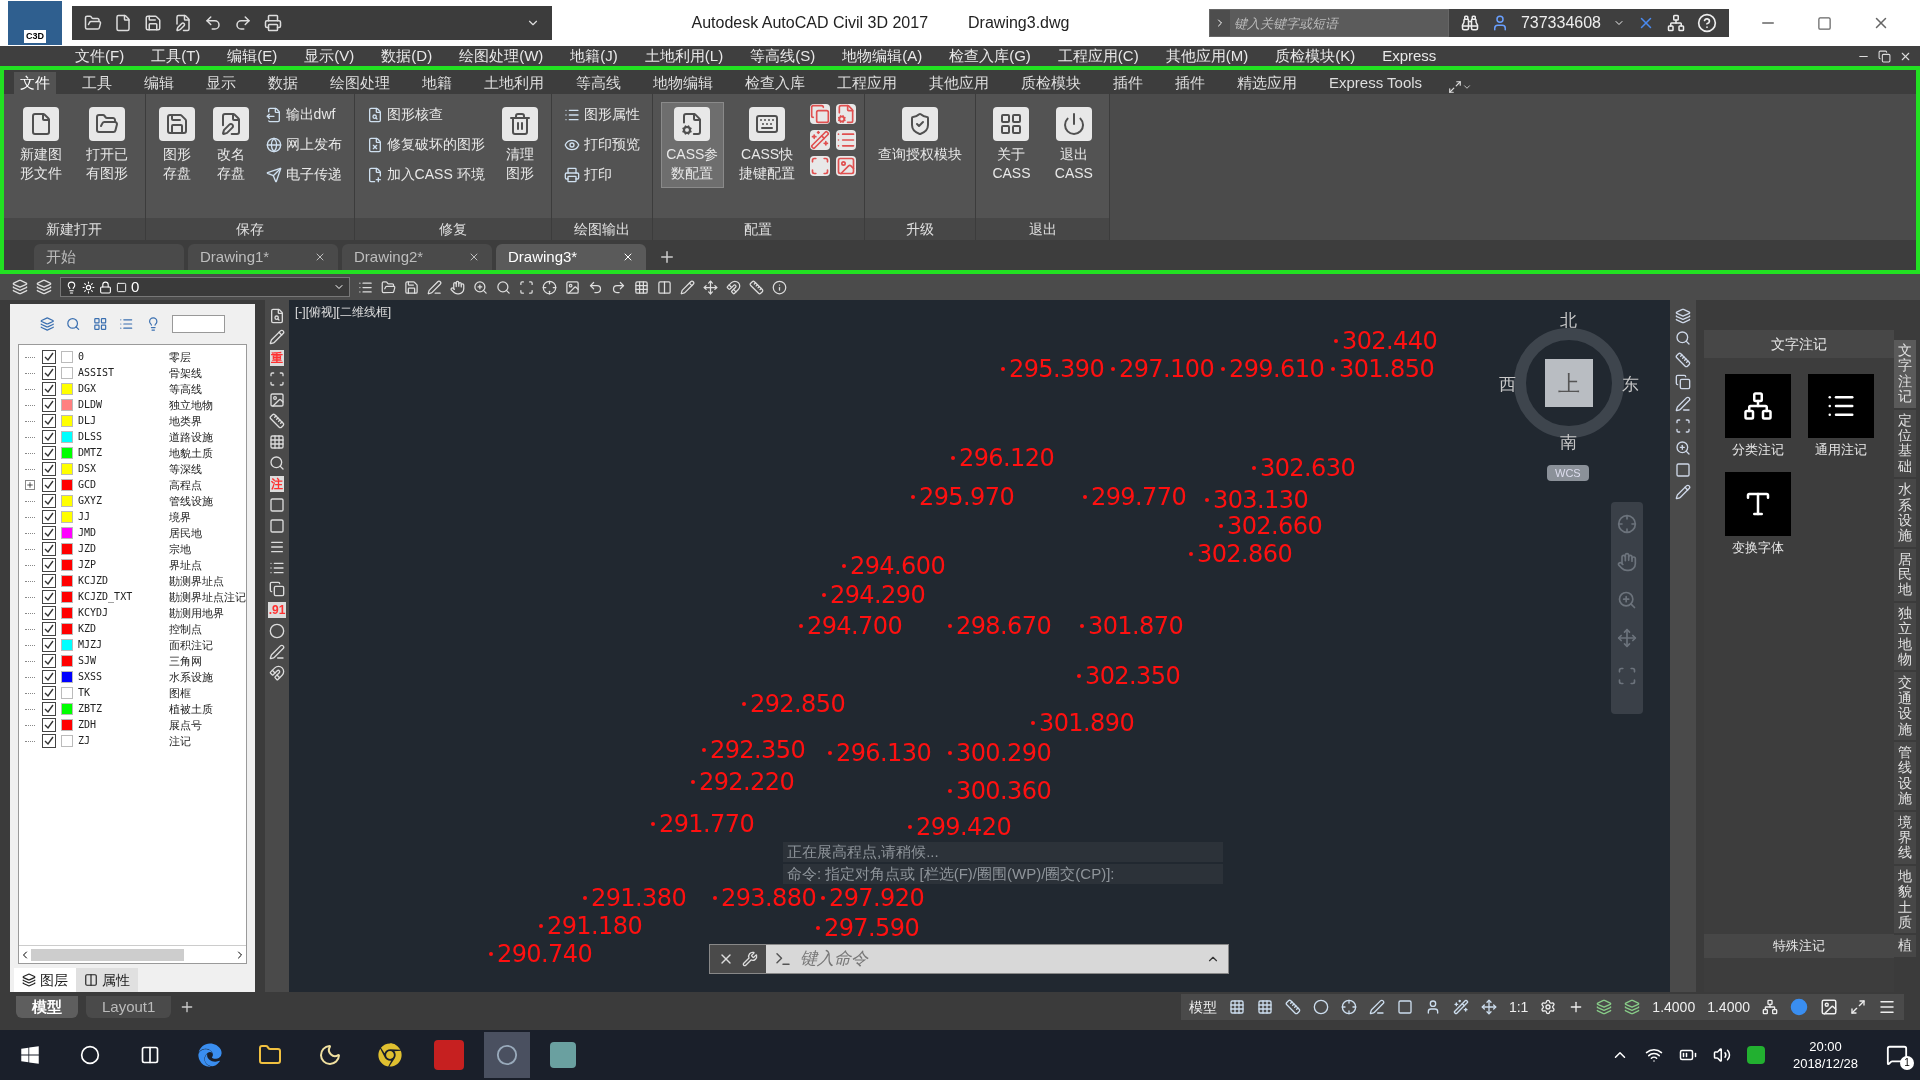 The image size is (1920, 1080). Describe the element at coordinates (1518, 1007) in the screenshot. I see `annotation-scale: 1:1` at that location.